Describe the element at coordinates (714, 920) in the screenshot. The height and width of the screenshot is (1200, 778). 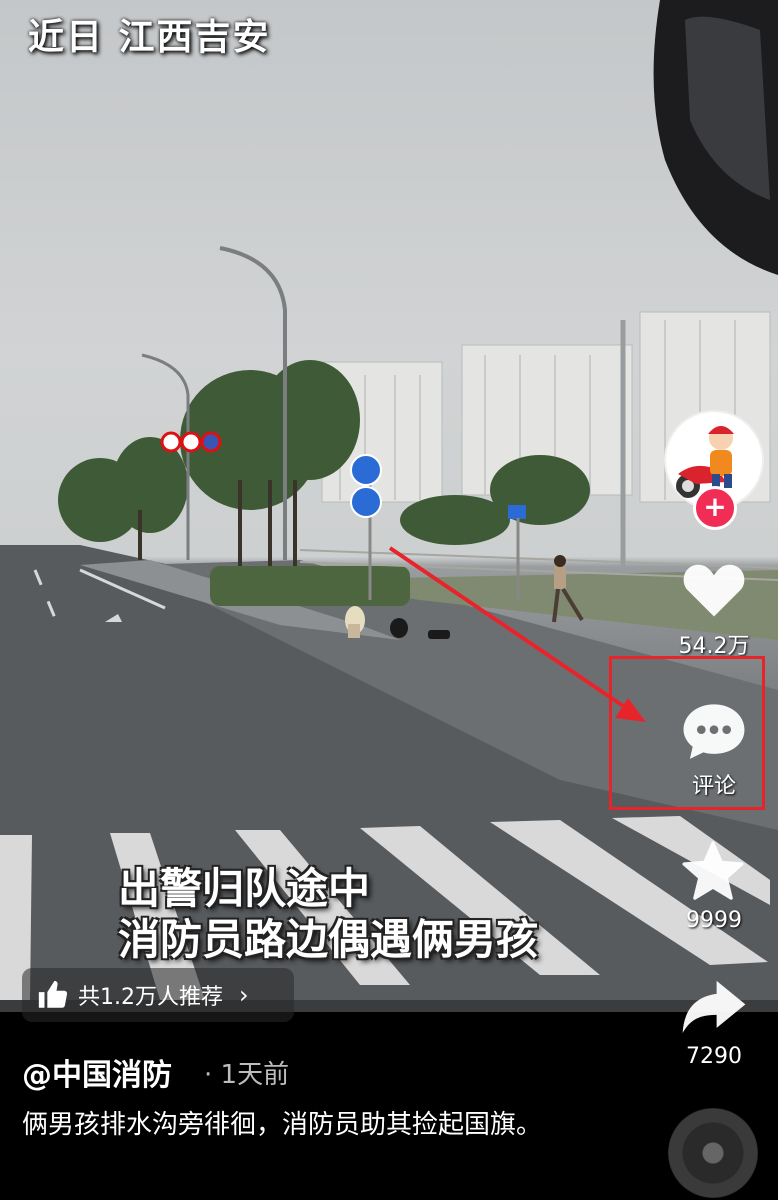
I see `favorite-count: 9999` at that location.